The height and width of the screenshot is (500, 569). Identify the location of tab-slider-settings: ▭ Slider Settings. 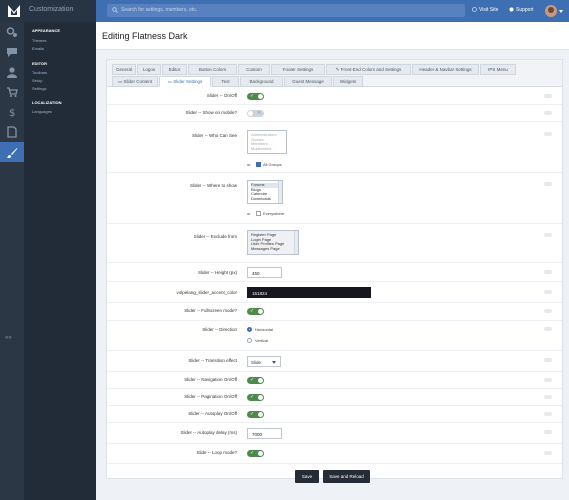
(185, 81).